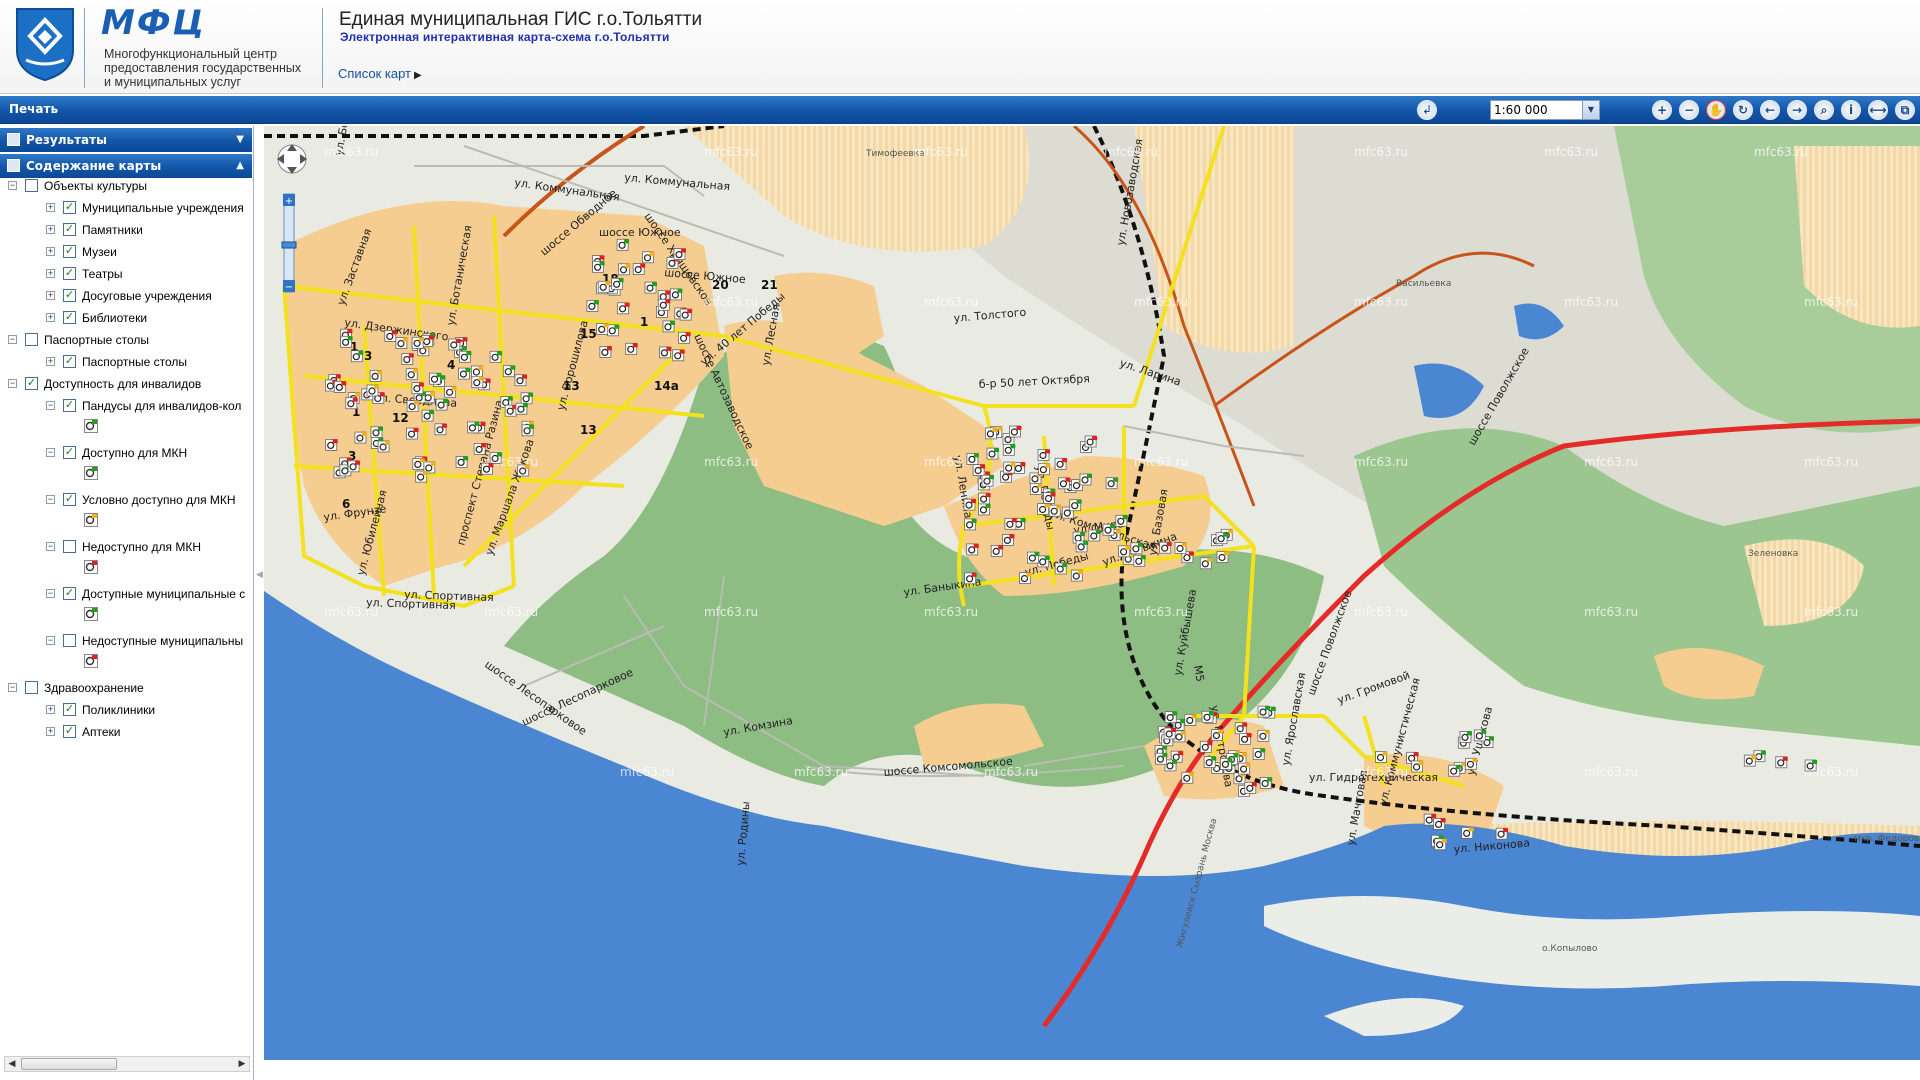 The width and height of the screenshot is (1920, 1080). What do you see at coordinates (126, 319) in the screenshot?
I see `layer-node: + ✓ Библиотеки` at bounding box center [126, 319].